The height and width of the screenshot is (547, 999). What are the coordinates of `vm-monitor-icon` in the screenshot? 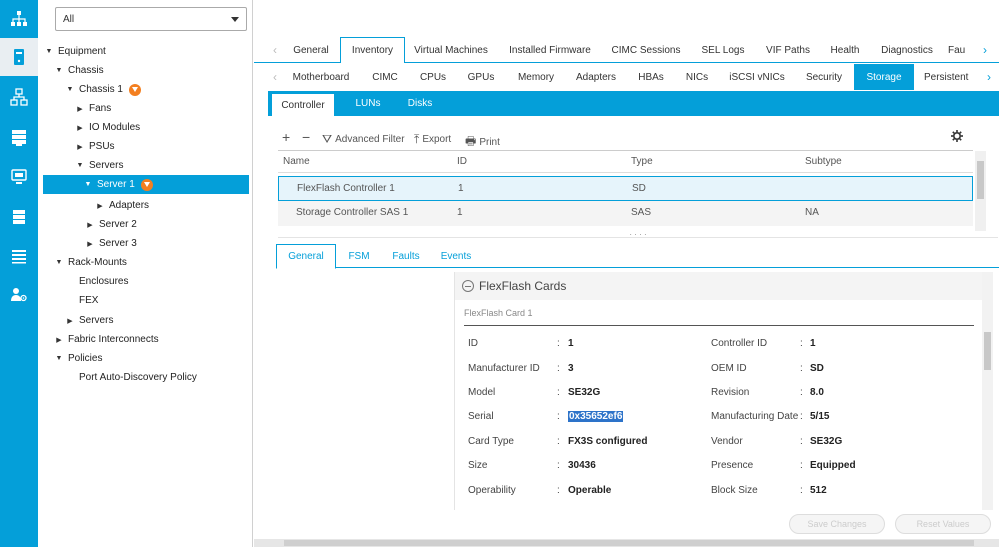 It's located at (19, 176).